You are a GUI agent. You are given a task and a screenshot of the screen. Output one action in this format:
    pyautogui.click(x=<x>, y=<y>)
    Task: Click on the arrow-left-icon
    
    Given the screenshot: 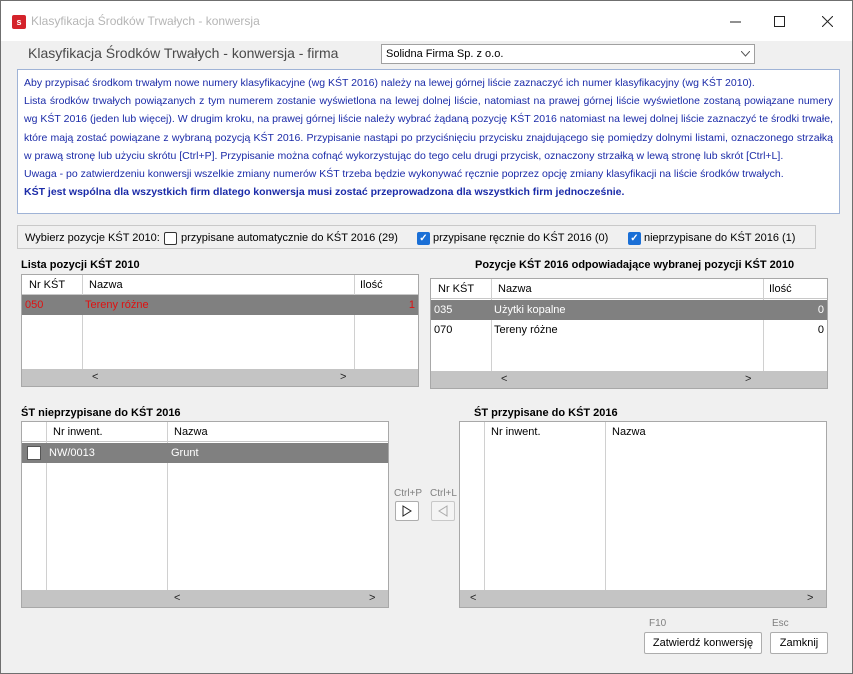 What is the action you would take?
    pyautogui.click(x=443, y=511)
    